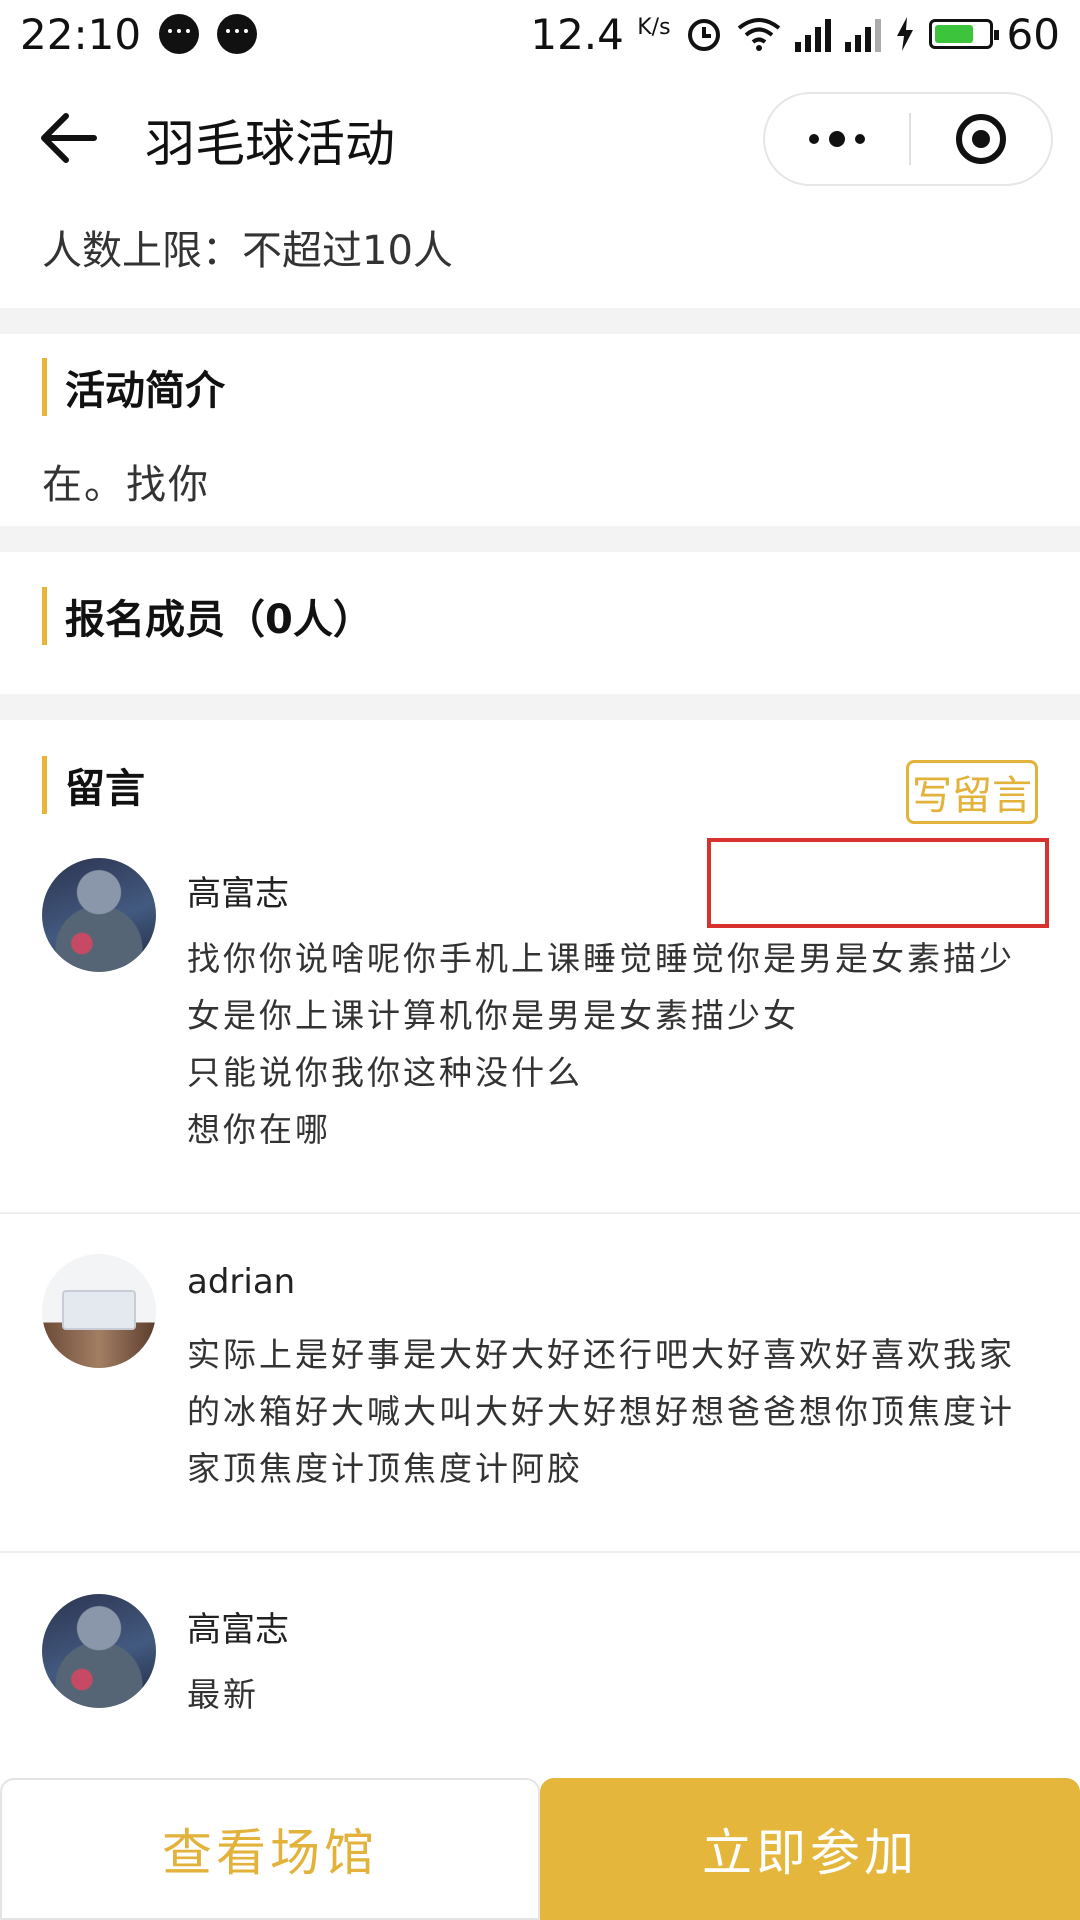 The height and width of the screenshot is (1920, 1080). I want to click on comments-title-text: 留言, so click(105, 789).